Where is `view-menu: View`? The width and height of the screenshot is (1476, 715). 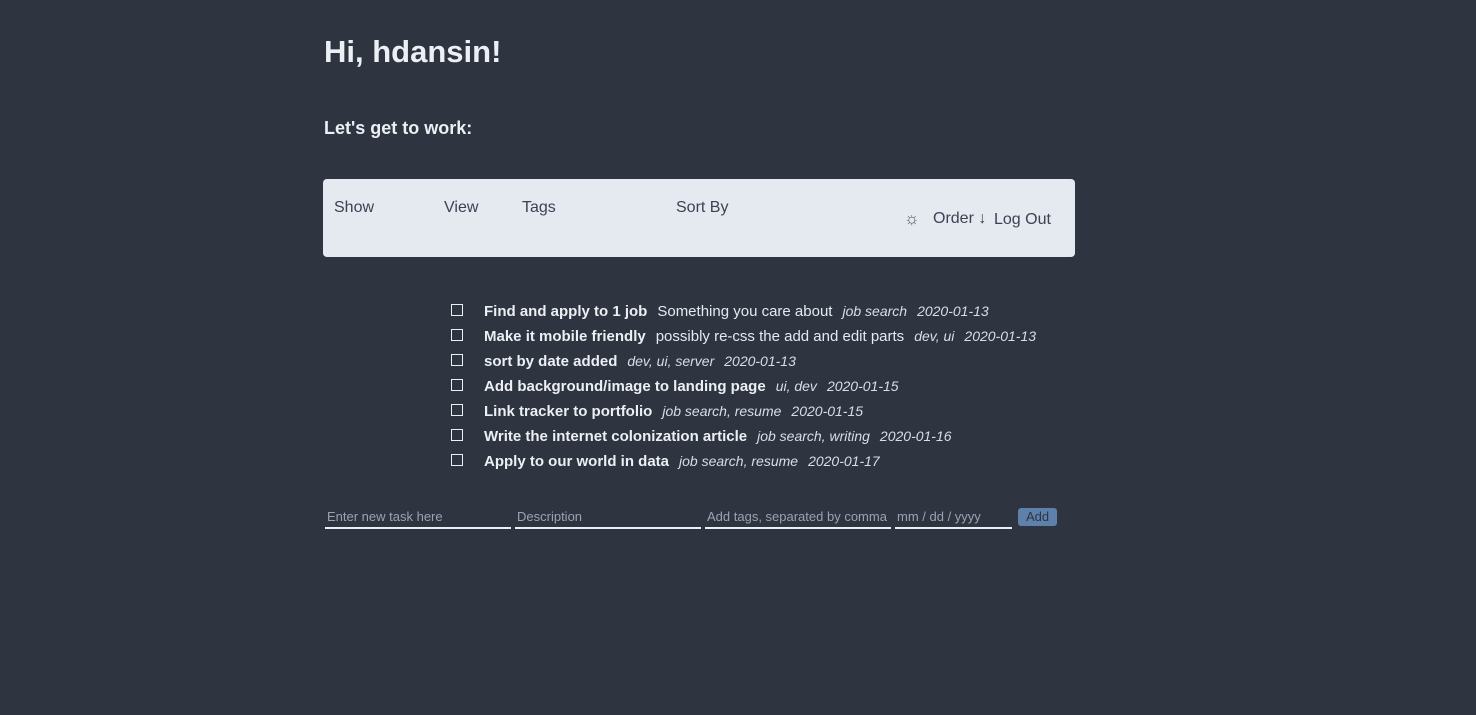
view-menu: View is located at coordinates (461, 208).